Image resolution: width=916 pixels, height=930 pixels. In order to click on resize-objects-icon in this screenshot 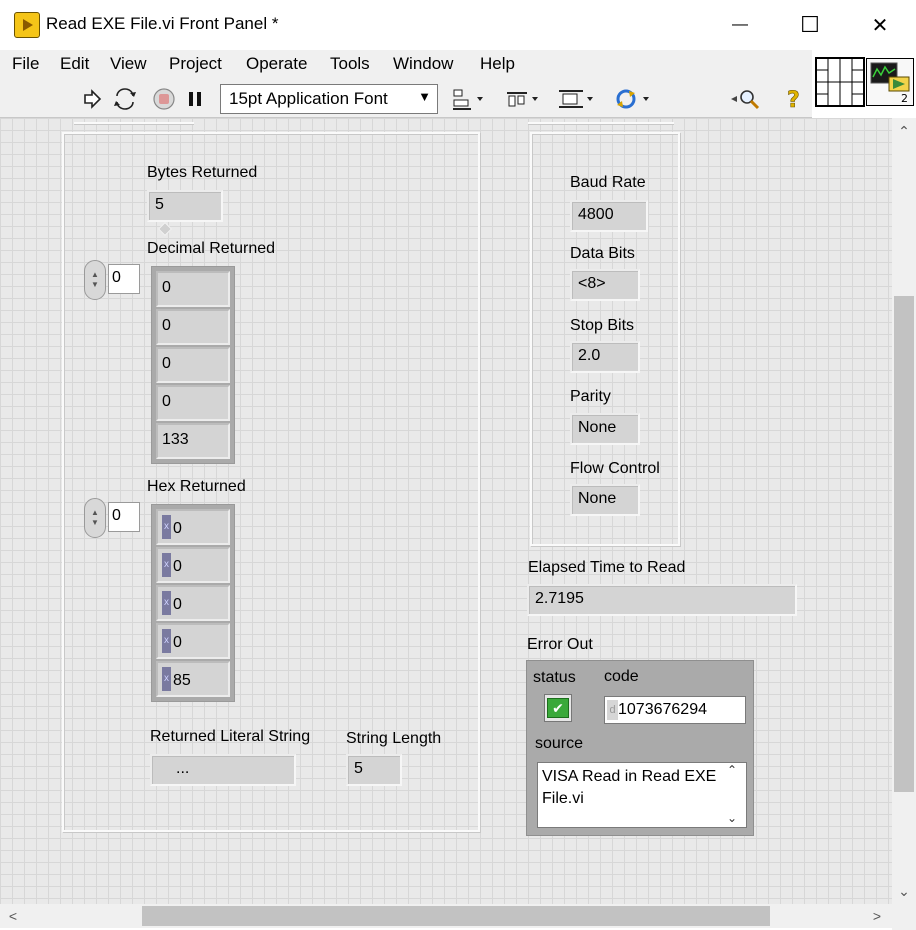, I will do `click(577, 99)`.